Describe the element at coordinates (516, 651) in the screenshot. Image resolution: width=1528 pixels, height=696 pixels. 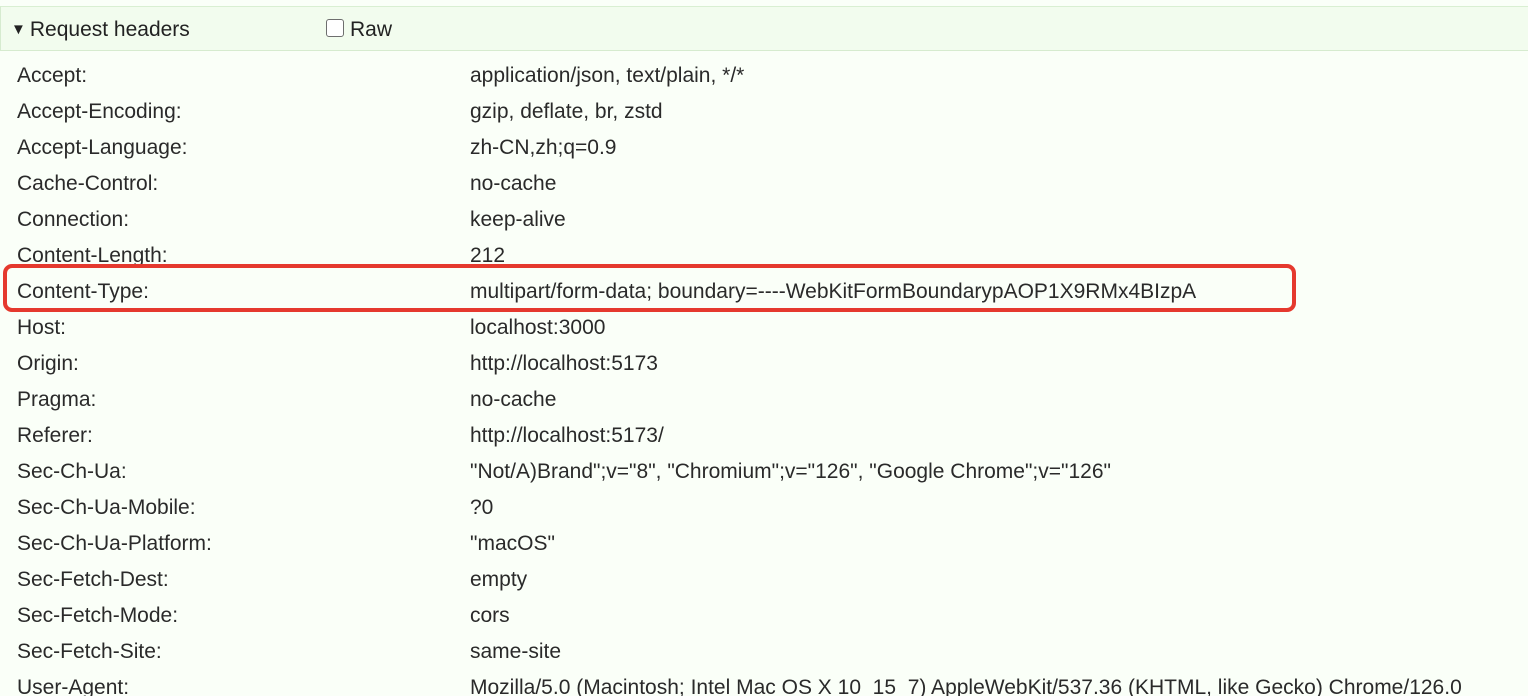
I see `header-value: same-site` at that location.